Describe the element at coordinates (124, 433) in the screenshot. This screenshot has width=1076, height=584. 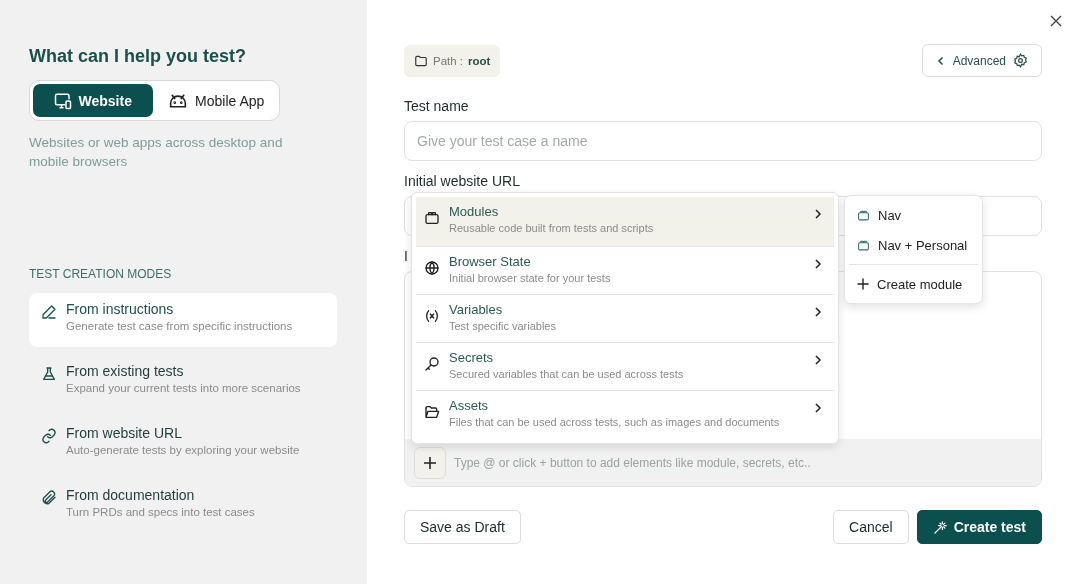
I see `mode-title: From website URL` at that location.